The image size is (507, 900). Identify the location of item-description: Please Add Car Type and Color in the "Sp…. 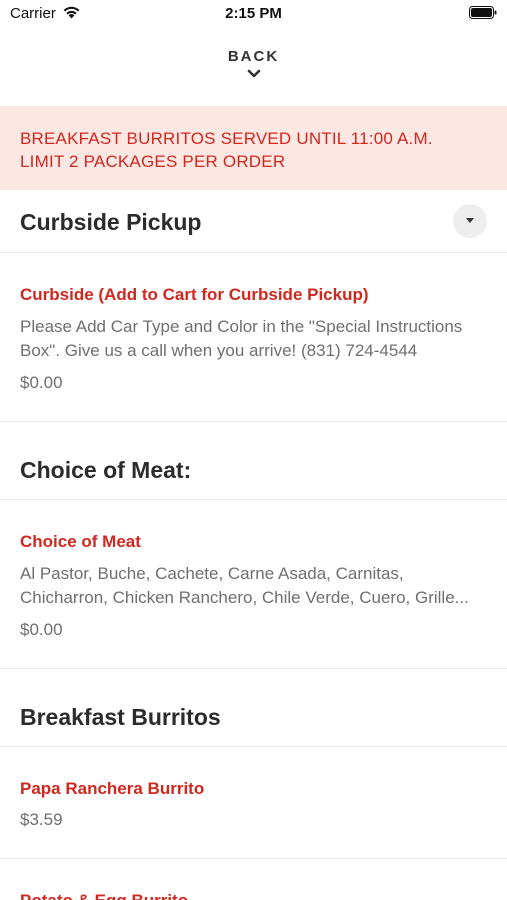
(255, 339).